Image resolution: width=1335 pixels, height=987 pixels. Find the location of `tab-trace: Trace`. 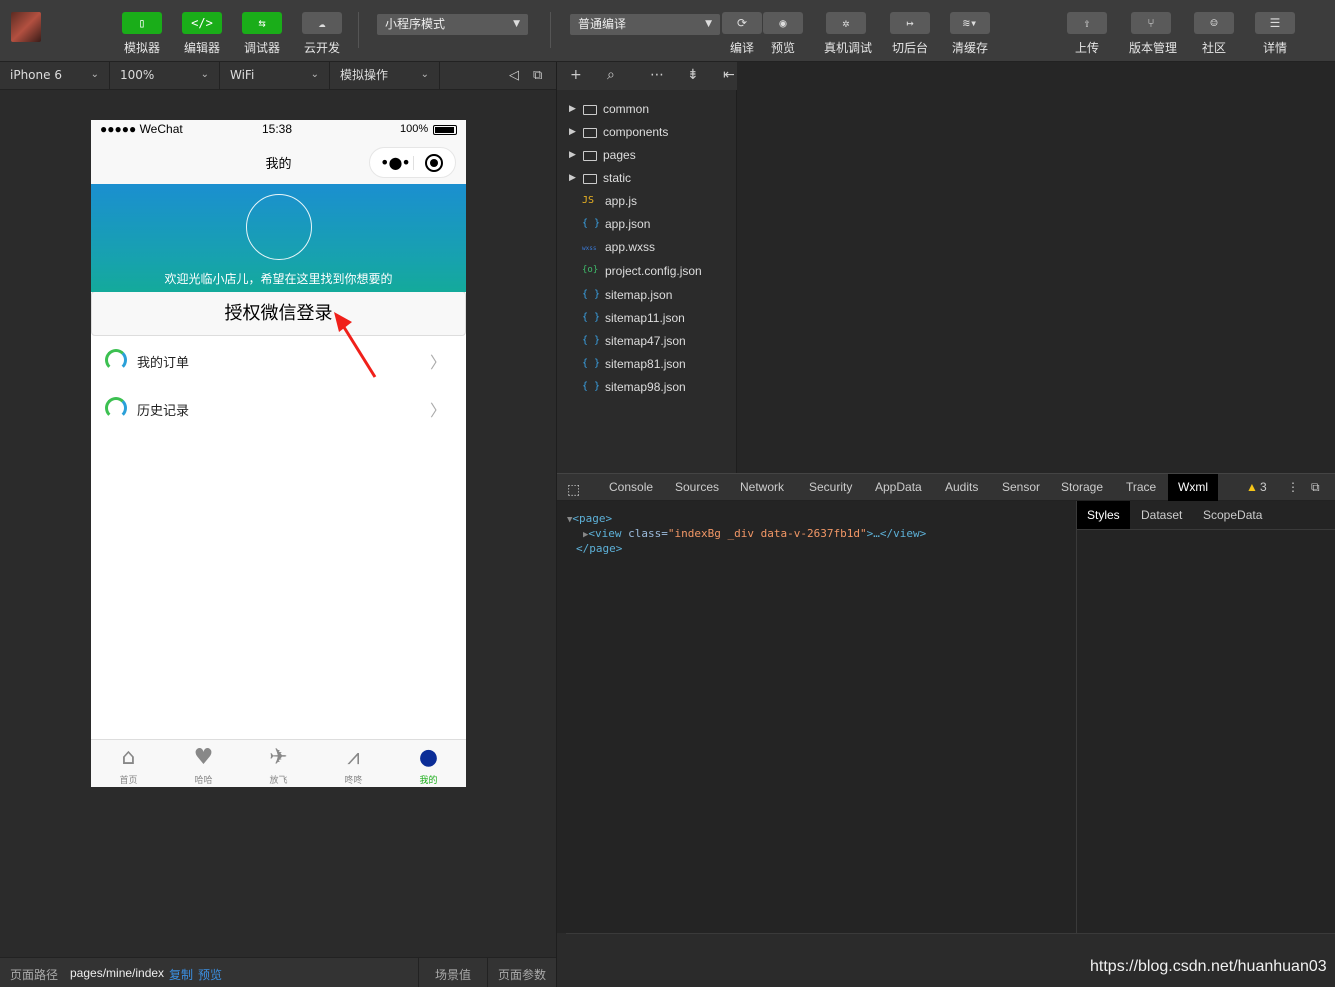

tab-trace: Trace is located at coordinates (1141, 487).